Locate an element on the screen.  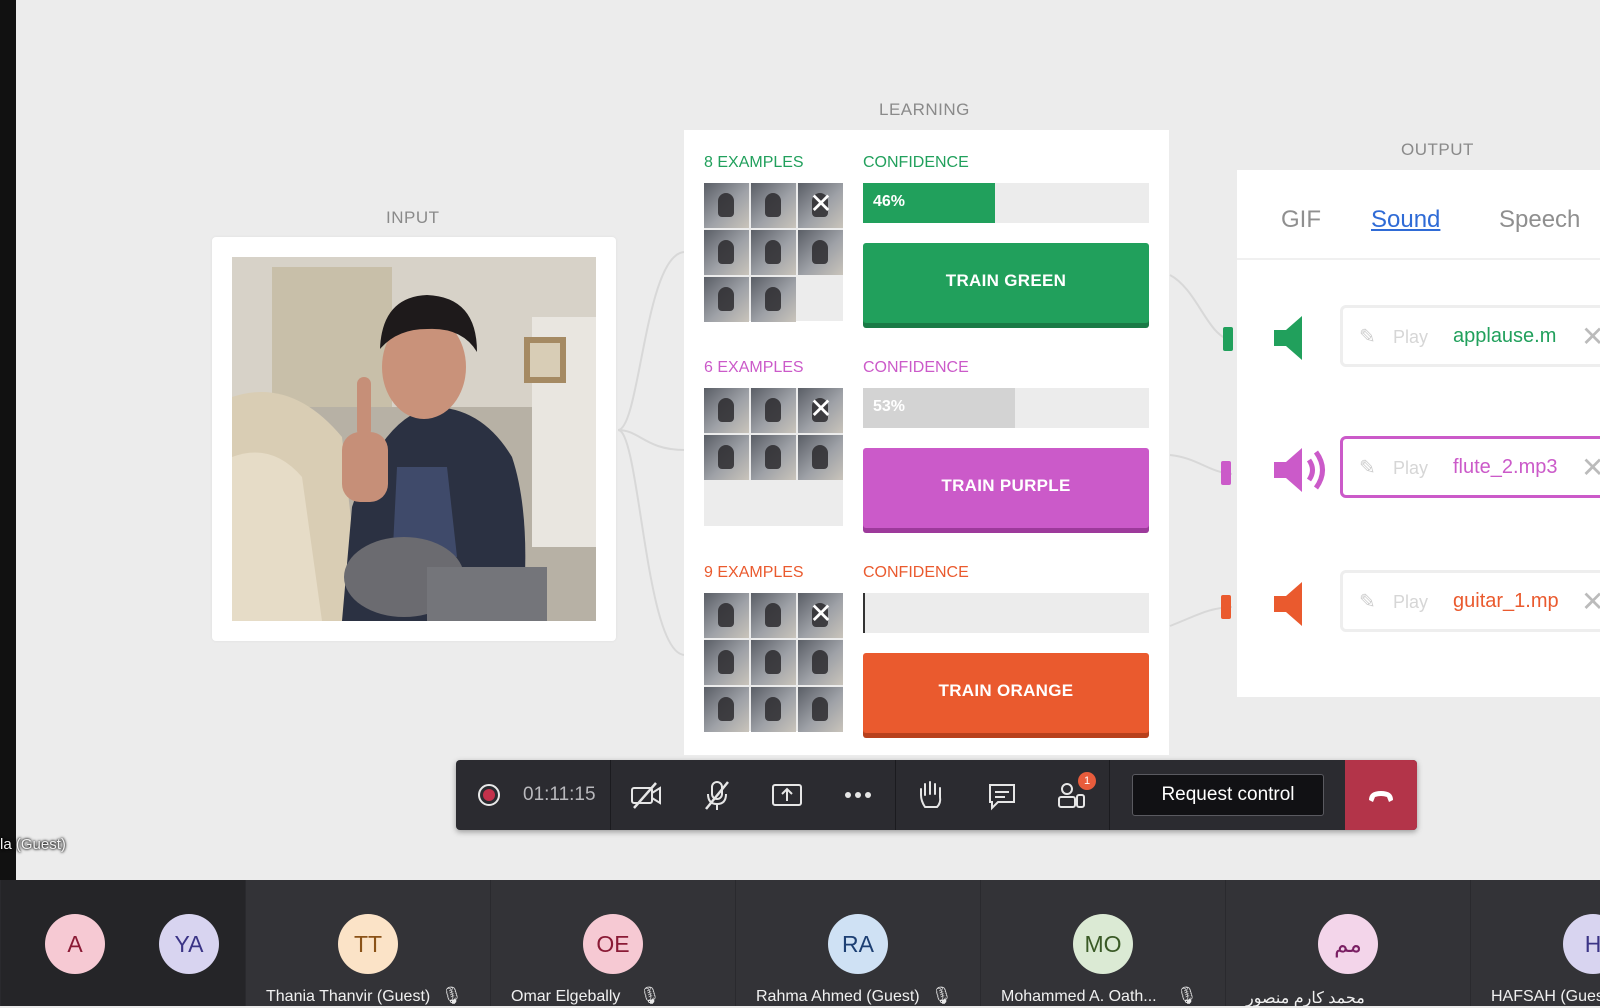
participant-tile: مم محمد كارم منصور is located at coordinates (1347, 943).